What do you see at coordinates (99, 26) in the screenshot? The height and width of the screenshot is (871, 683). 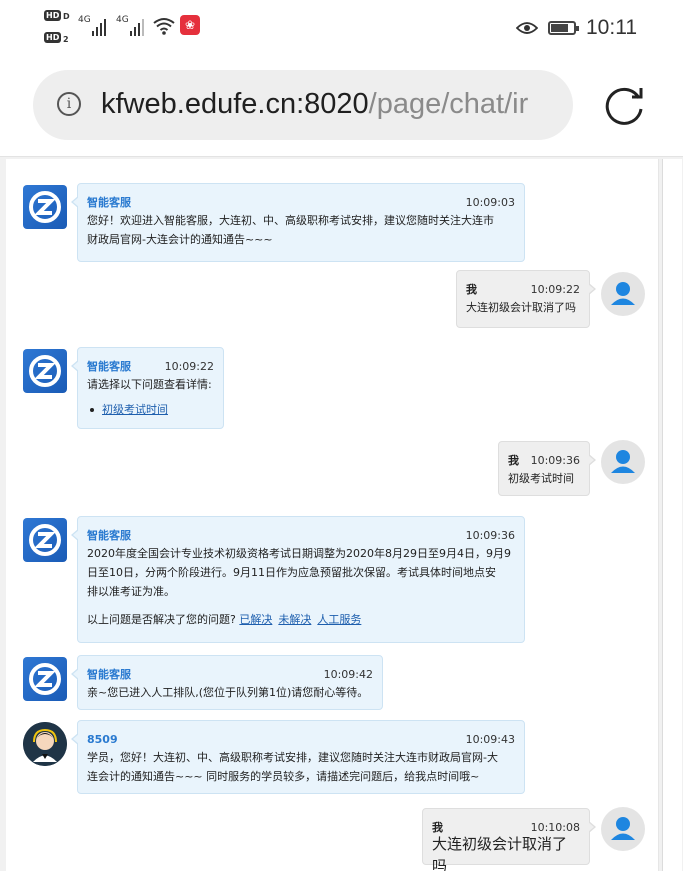 I see `signal-1-icon` at bounding box center [99, 26].